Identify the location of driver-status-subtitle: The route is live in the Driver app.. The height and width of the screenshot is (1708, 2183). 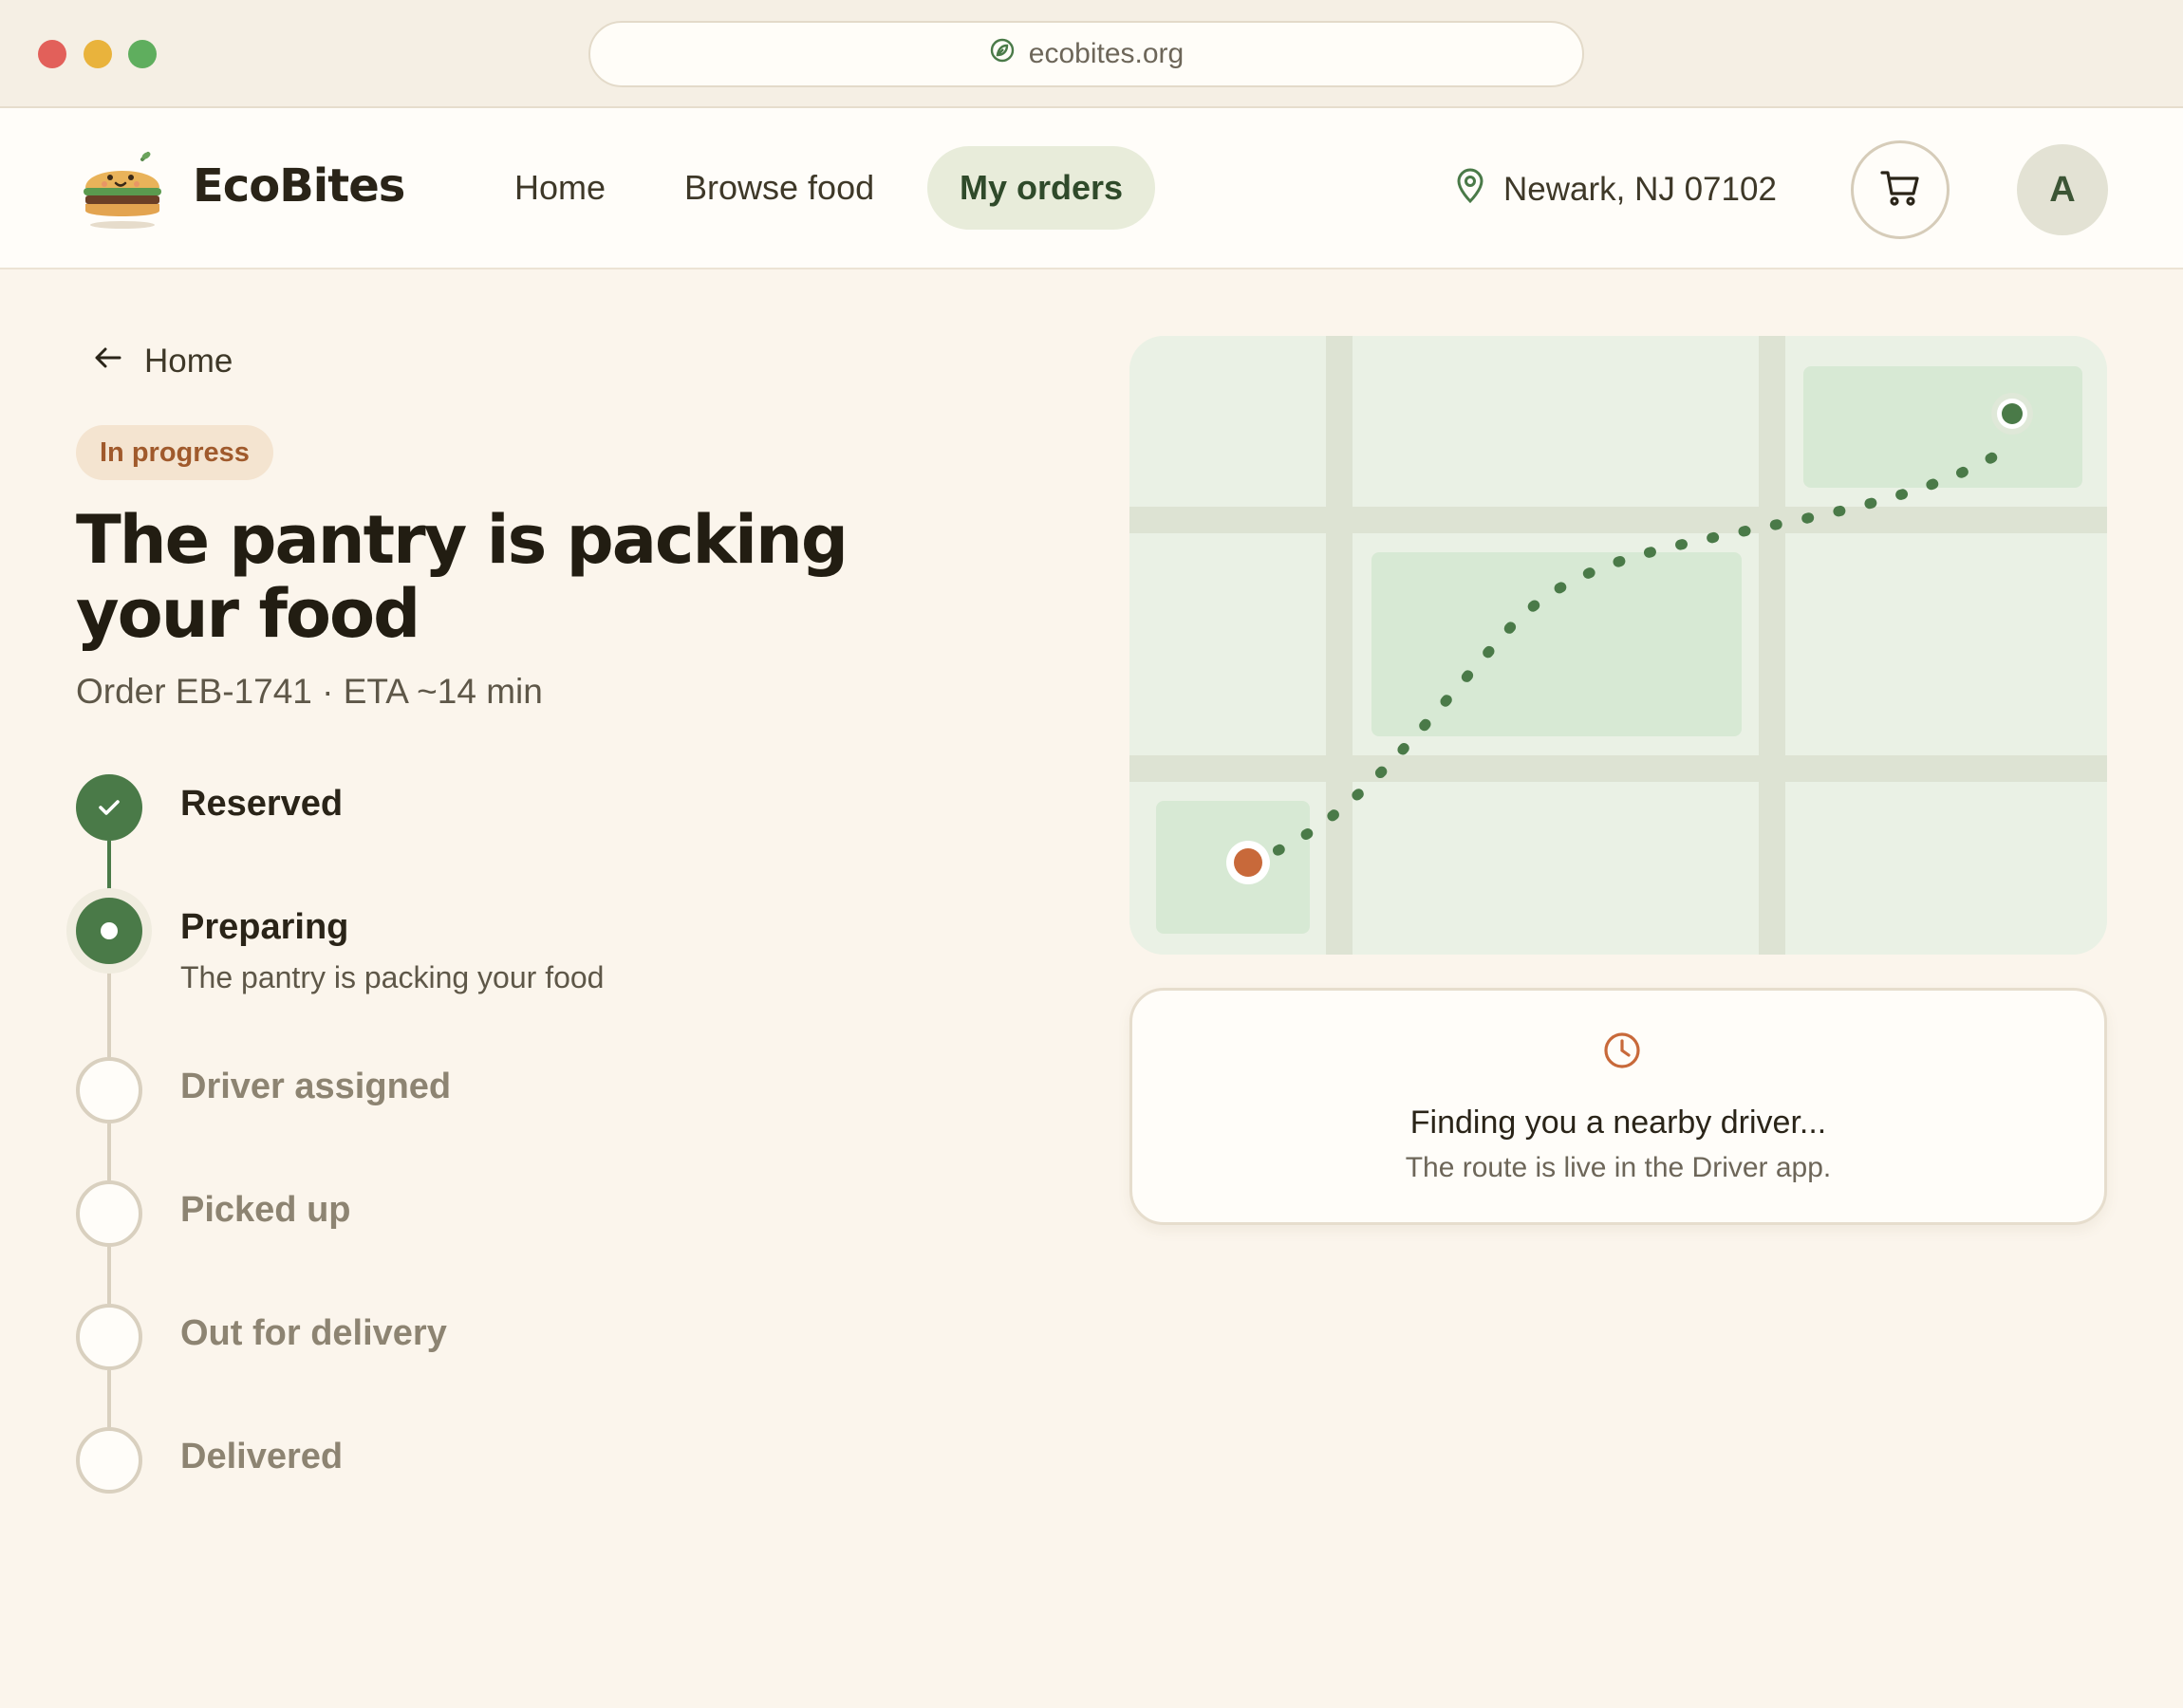
(1618, 1167).